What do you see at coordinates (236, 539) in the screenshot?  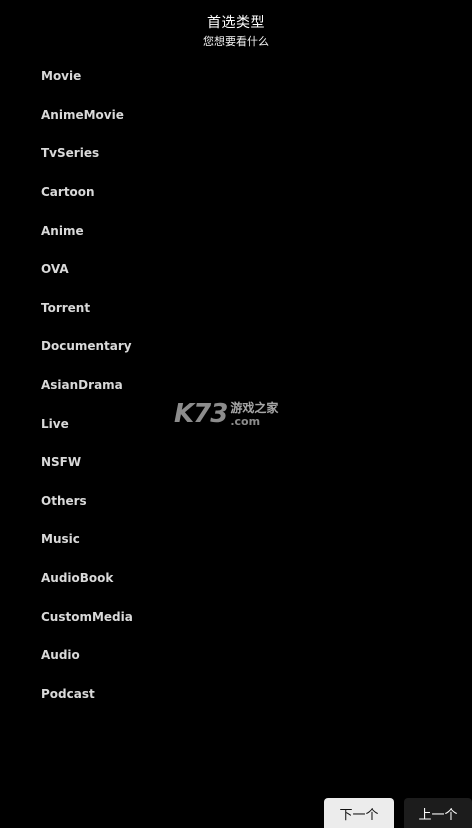 I see `genre-item-music: Music` at bounding box center [236, 539].